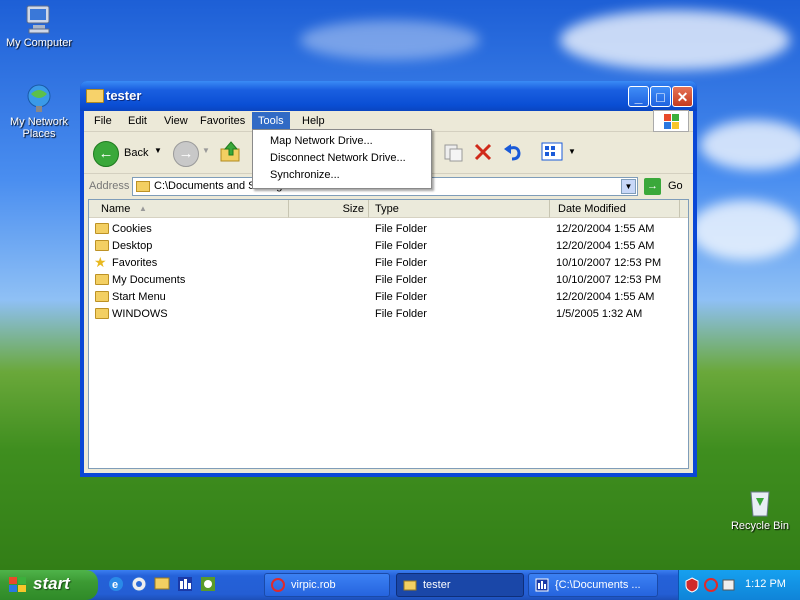 This screenshot has width=800, height=600. I want to click on menu-view: View, so click(176, 122).